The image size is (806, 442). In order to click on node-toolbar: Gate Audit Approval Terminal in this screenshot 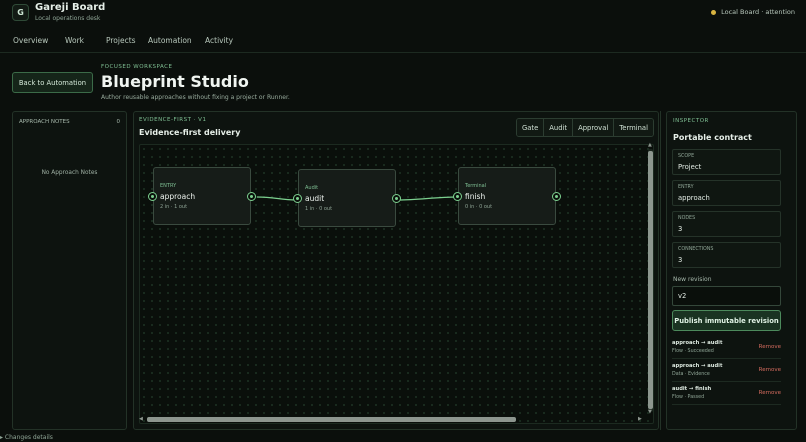, I will do `click(584, 127)`.